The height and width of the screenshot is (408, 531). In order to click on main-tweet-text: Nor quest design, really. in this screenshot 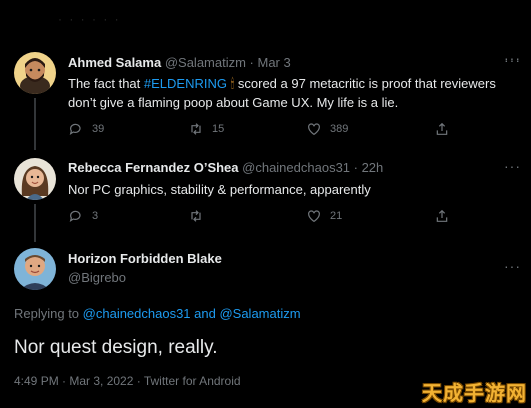, I will do `click(116, 347)`.